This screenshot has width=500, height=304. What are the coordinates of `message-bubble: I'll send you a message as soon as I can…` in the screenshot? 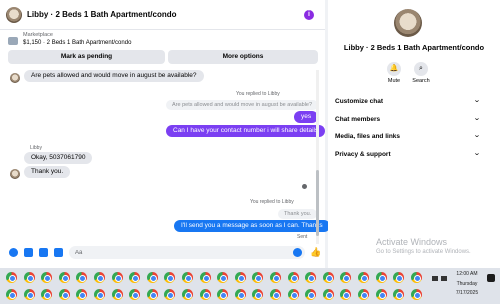 It's located at (252, 226).